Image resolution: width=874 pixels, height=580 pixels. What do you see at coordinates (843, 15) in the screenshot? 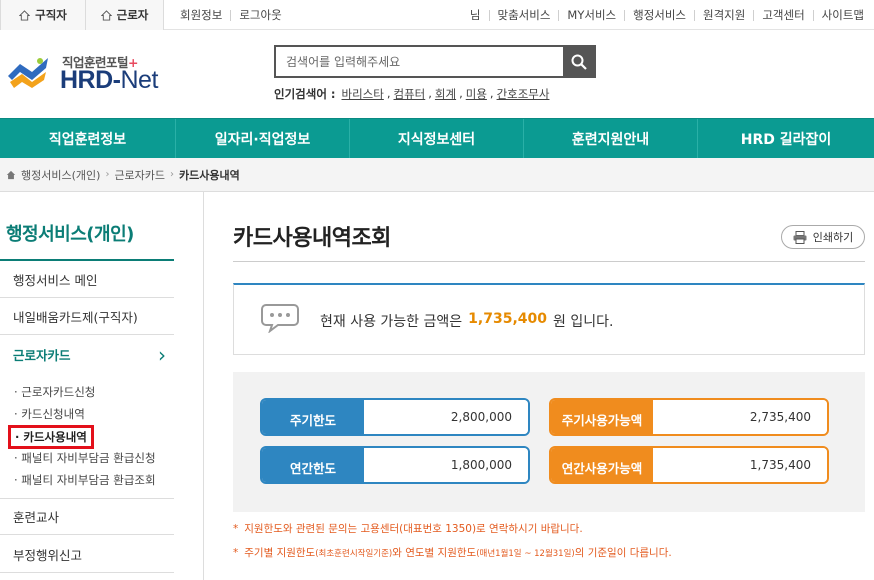
I see `sitemap-link: 사이트맵` at bounding box center [843, 15].